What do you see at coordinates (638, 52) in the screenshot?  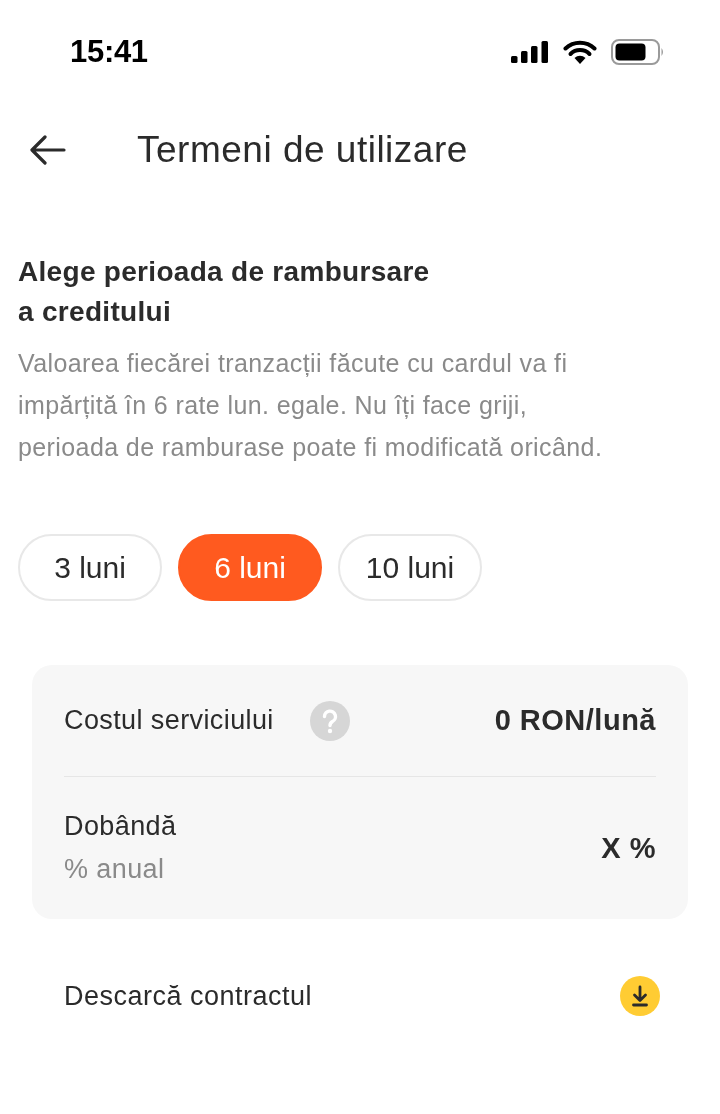 I see `battery-icon` at bounding box center [638, 52].